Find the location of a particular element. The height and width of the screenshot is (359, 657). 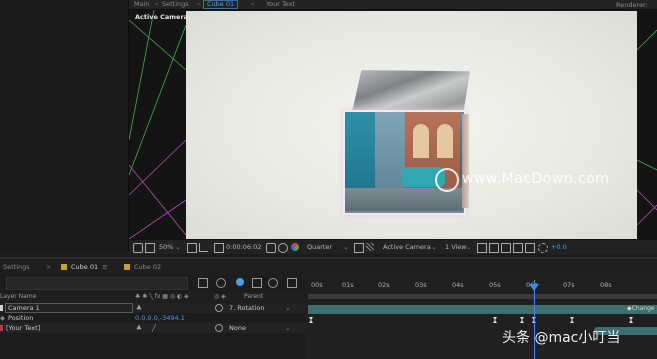

region-of-interest-icon is located at coordinates (359, 248).